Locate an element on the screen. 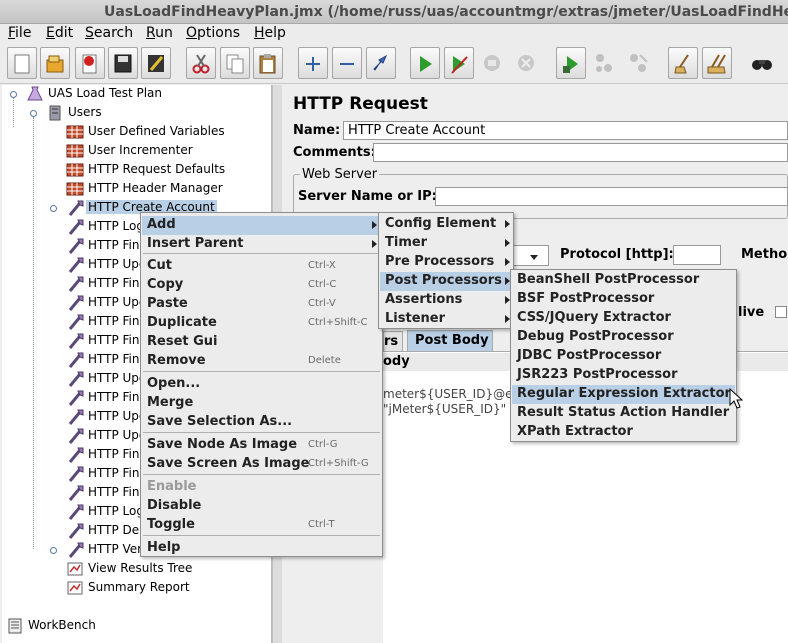 The width and height of the screenshot is (788, 643). submenu-item-label: Post Processors is located at coordinates (443, 280).